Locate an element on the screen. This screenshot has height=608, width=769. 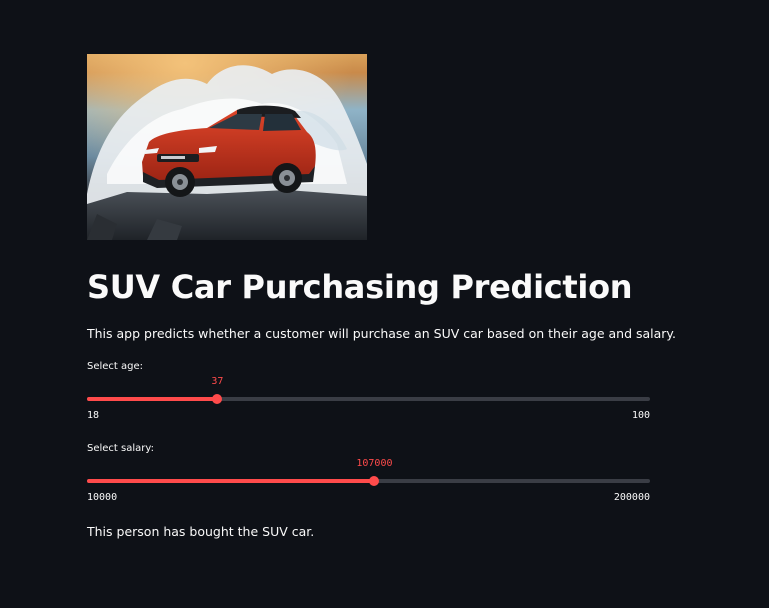
salary-slider-thumb is located at coordinates (374, 481).